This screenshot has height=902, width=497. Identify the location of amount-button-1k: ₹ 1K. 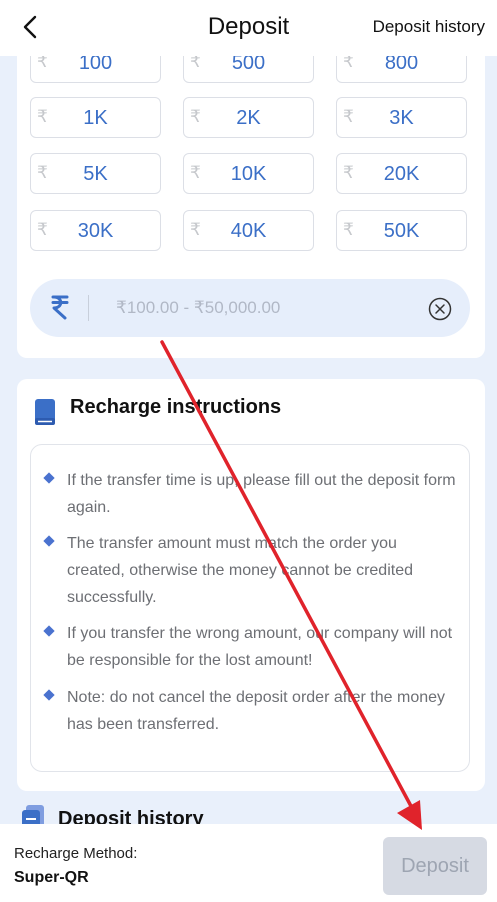
(95, 117).